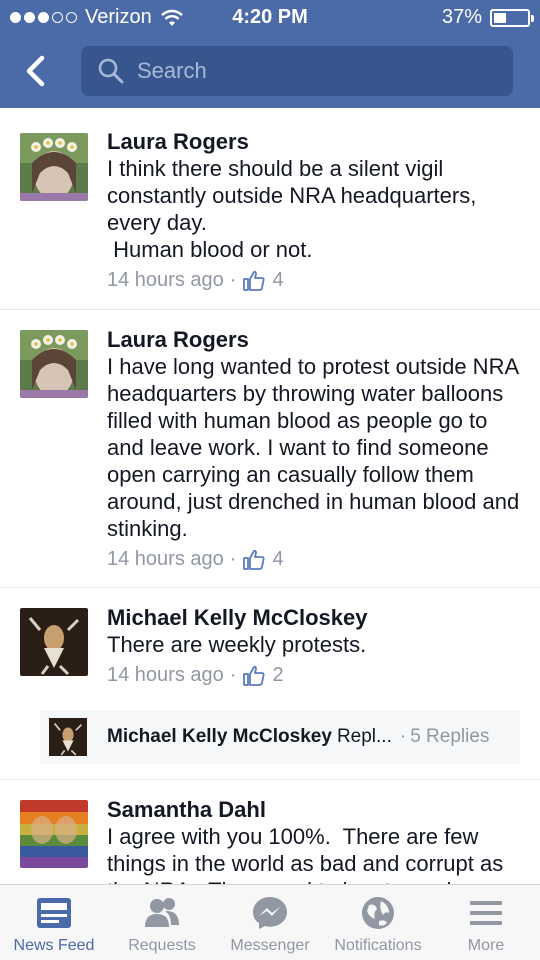 The width and height of the screenshot is (540, 960). Describe the element at coordinates (270, 18) in the screenshot. I see `status-bar: Verizon 4:20 PM 37%` at that location.